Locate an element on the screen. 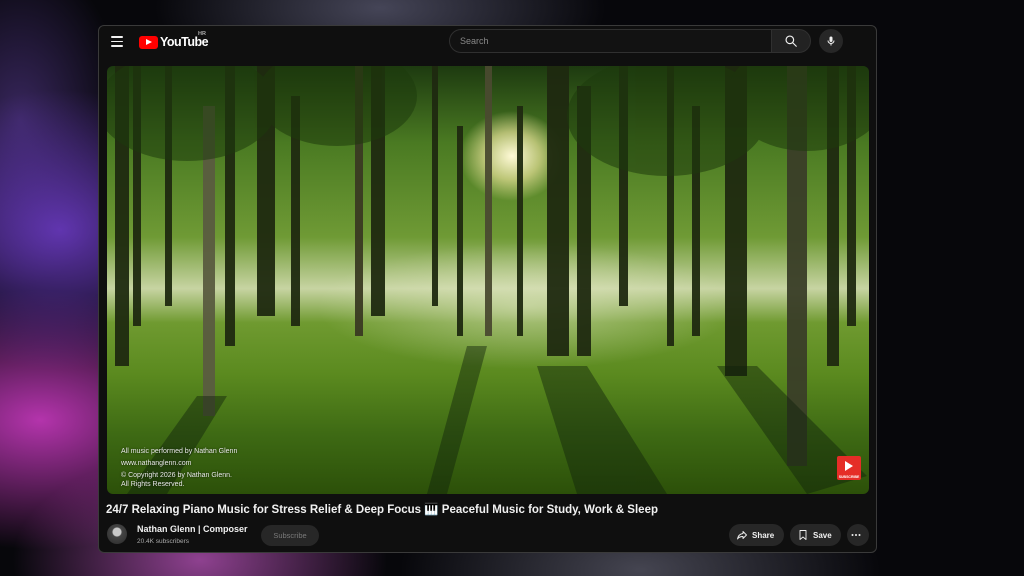 This screenshot has width=1024, height=576. save-label: Save is located at coordinates (822, 535).